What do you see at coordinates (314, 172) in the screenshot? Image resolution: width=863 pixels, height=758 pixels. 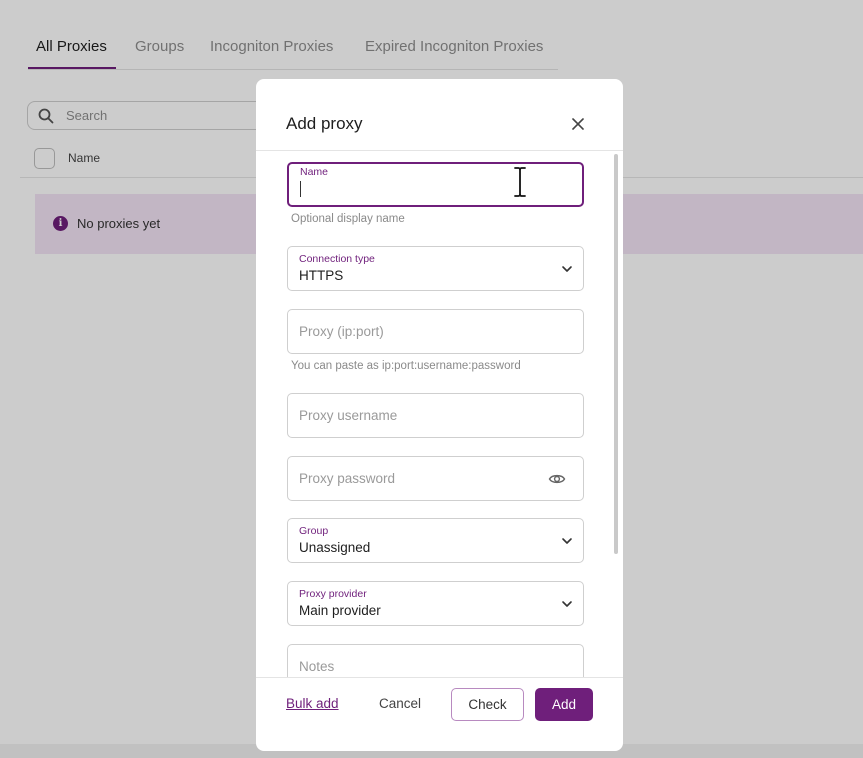 I see `name-label: Name` at bounding box center [314, 172].